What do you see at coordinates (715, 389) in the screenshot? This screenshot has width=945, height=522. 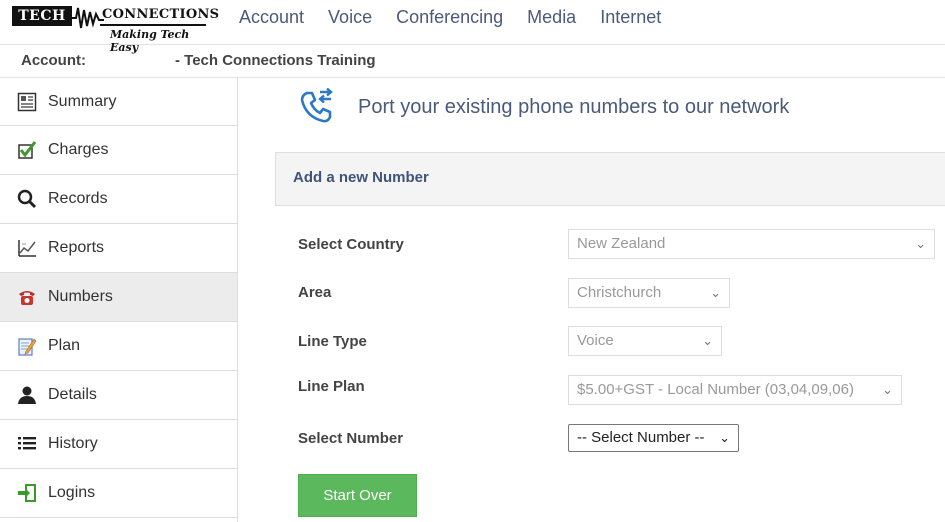 I see `line-plan-select-value: $5.00+GST - Local Number (03,04,09,06)` at bounding box center [715, 389].